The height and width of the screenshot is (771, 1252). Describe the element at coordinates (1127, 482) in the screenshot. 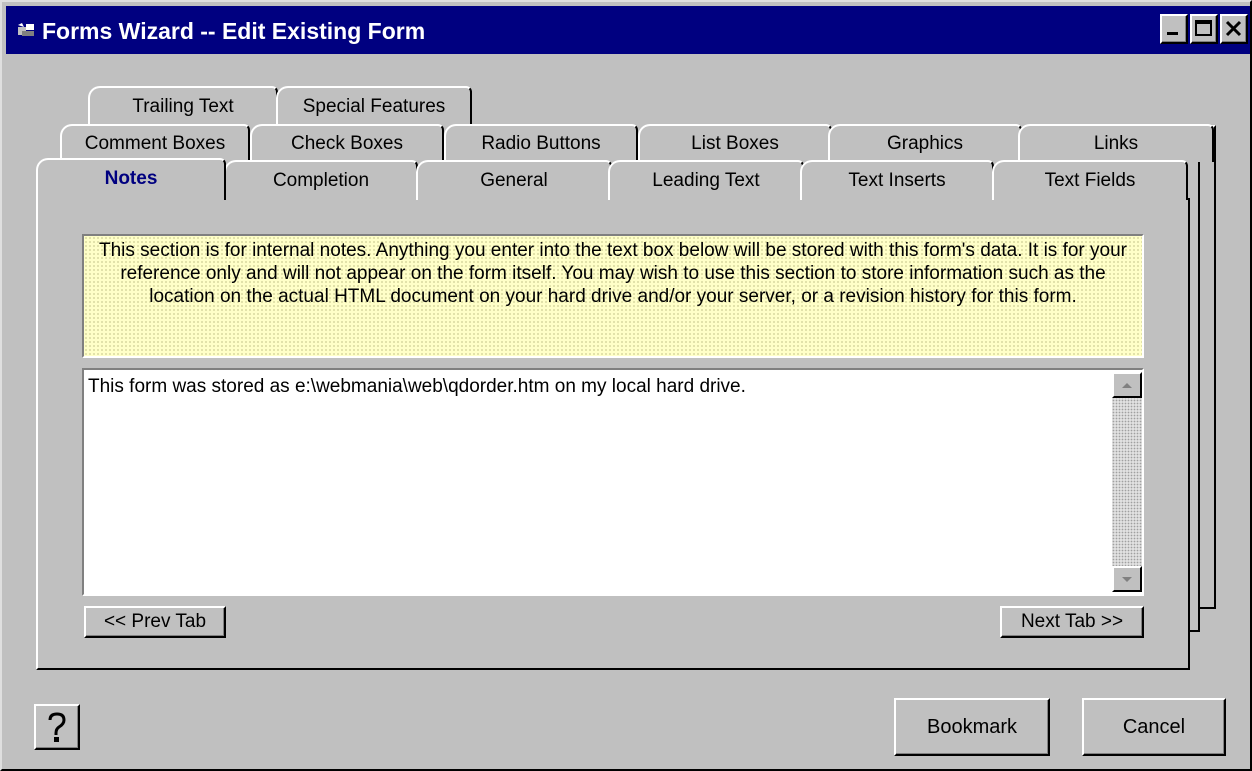

I see `notes-scrollbar` at that location.